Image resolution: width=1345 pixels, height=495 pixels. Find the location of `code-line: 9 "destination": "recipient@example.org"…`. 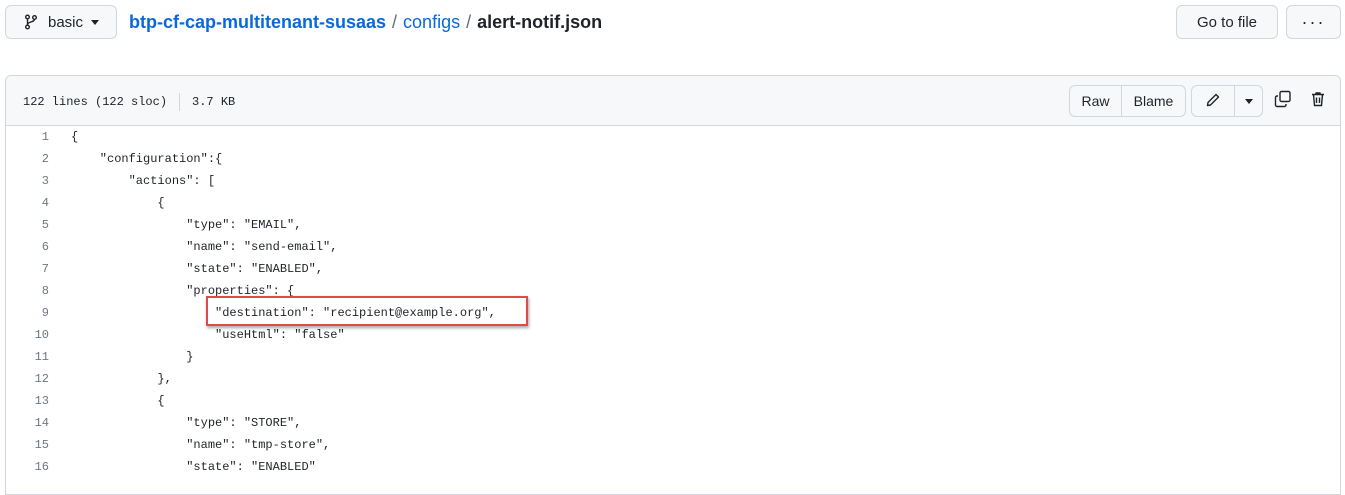

code-line: 9 "destination": "recipient@example.org"… is located at coordinates (673, 313).